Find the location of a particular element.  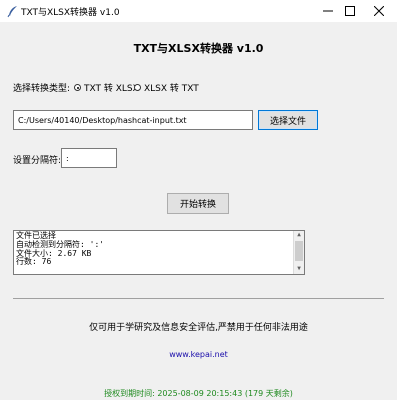

radio-xlsx-to-txt: XLSX 转 TXT is located at coordinates (166, 87).